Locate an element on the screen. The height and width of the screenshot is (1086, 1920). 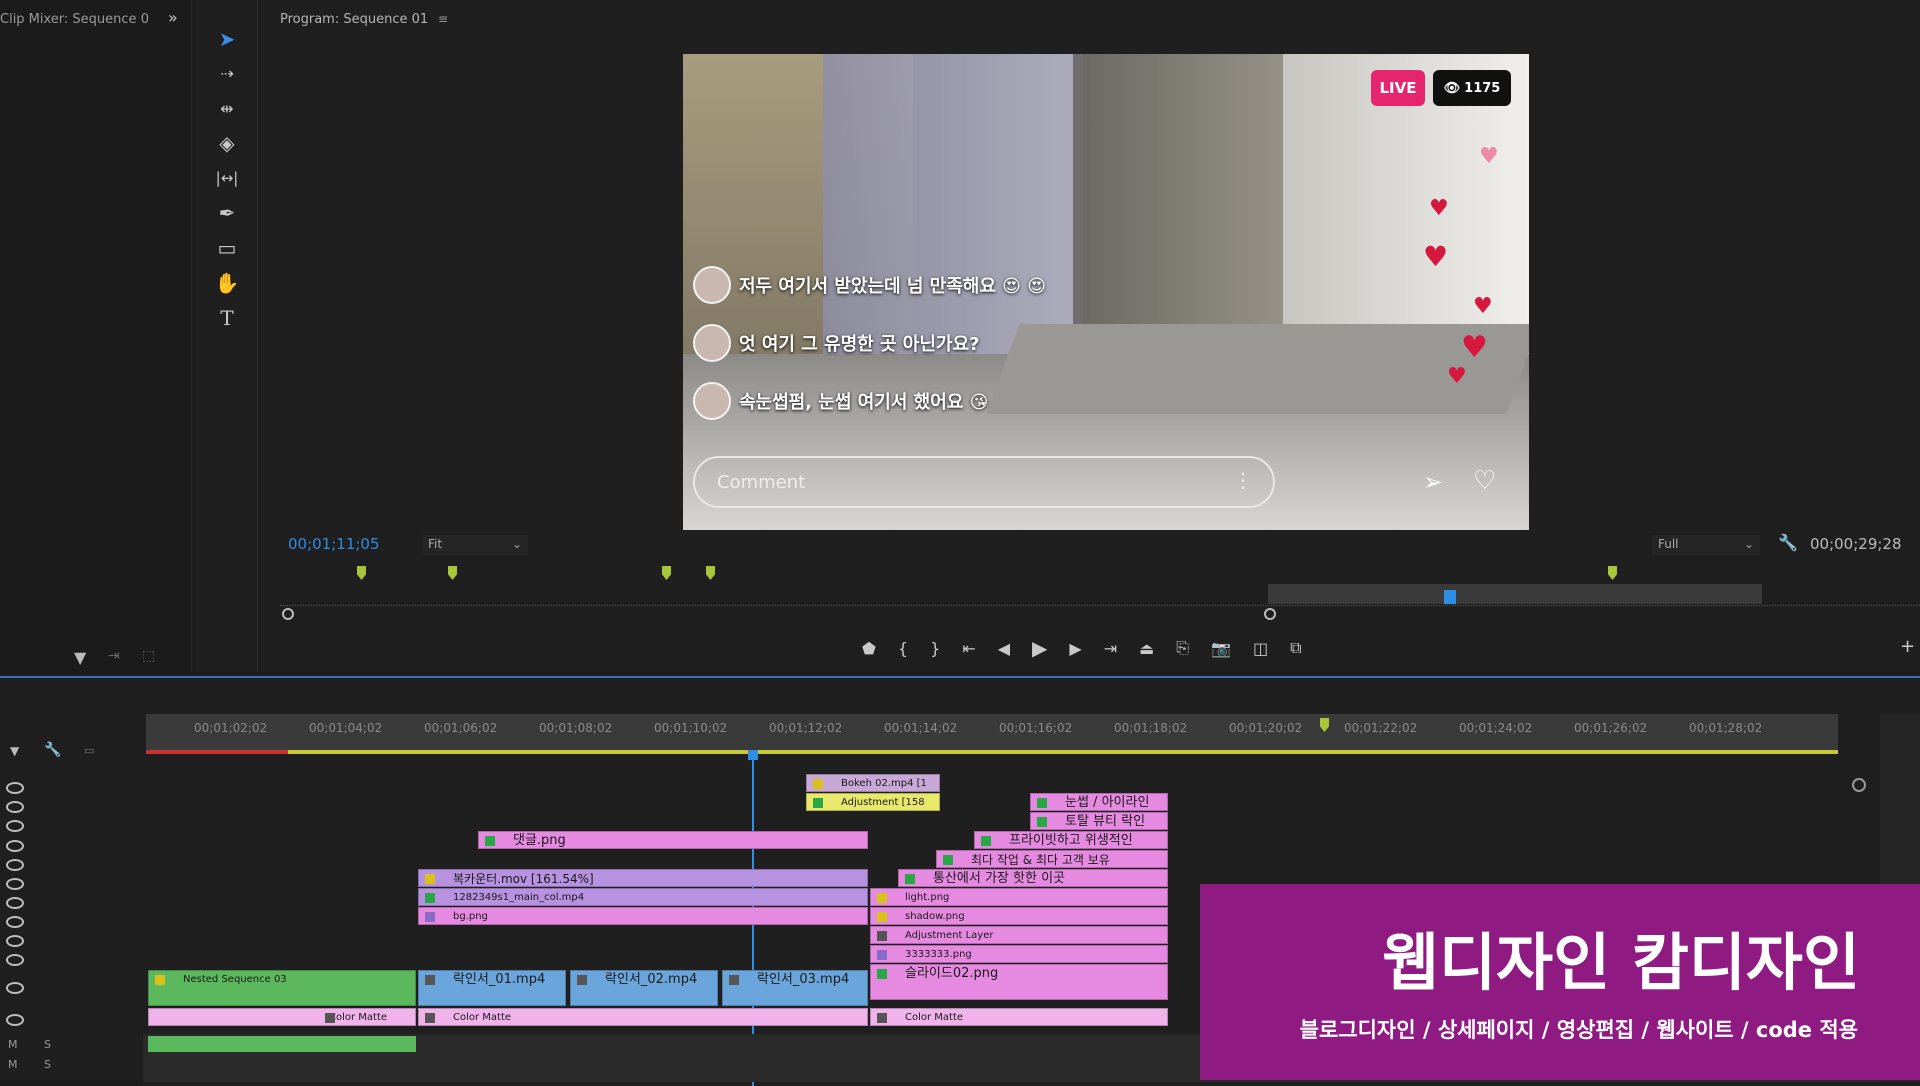
clip-lock2: 락인서_02.mp4 is located at coordinates (644, 988).